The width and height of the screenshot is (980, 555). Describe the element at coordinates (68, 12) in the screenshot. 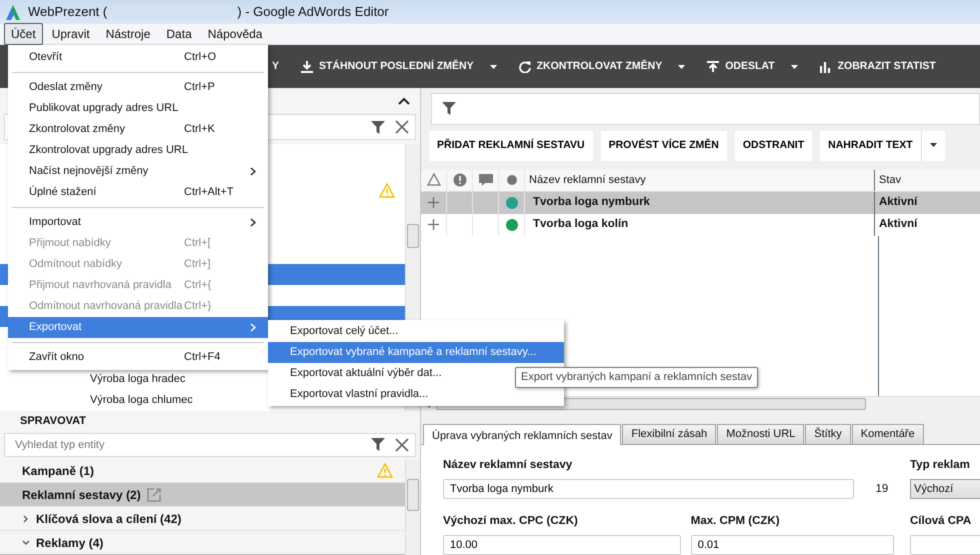

I see `window-title: WebPrezent (` at that location.